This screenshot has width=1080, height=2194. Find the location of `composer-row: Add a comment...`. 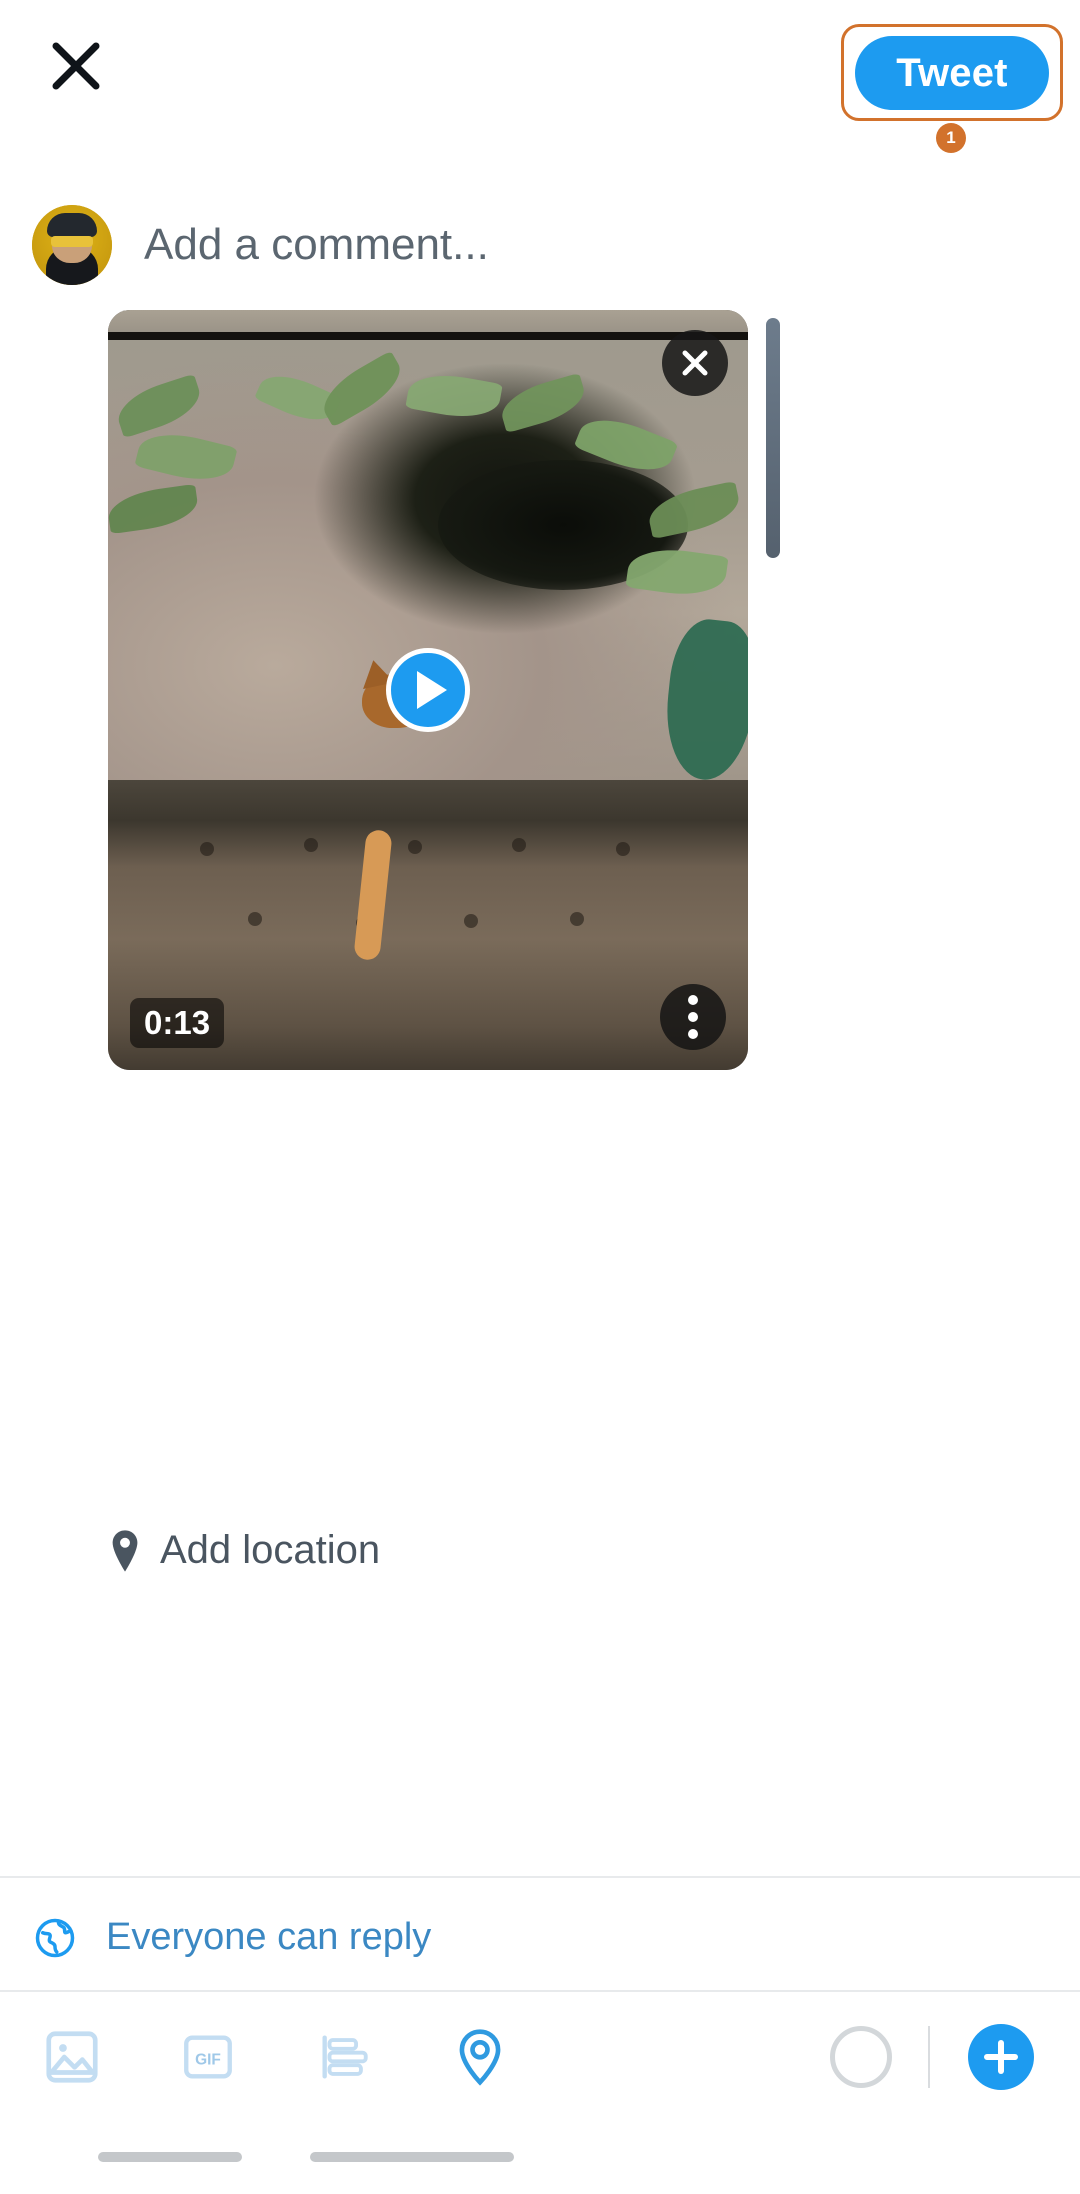

composer-row: Add a comment... is located at coordinates (540, 245).